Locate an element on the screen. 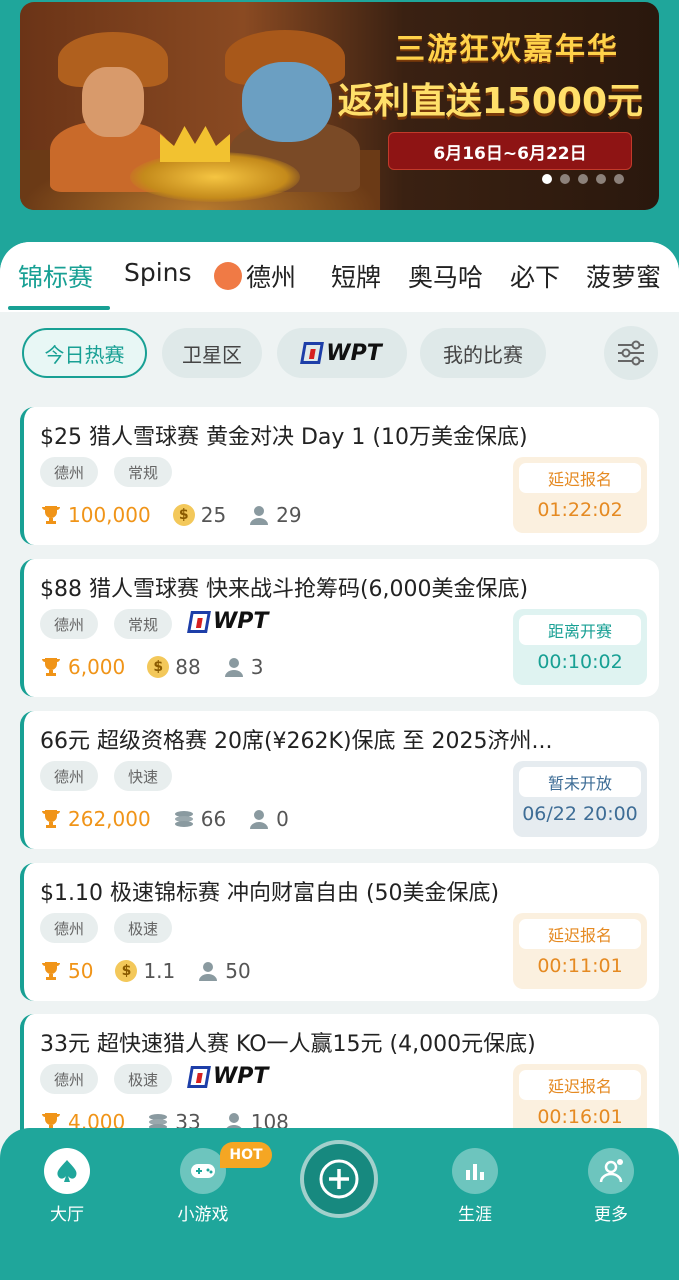 The image size is (679, 1280). nav-lobby: 大厅 is located at coordinates (67, 1186).